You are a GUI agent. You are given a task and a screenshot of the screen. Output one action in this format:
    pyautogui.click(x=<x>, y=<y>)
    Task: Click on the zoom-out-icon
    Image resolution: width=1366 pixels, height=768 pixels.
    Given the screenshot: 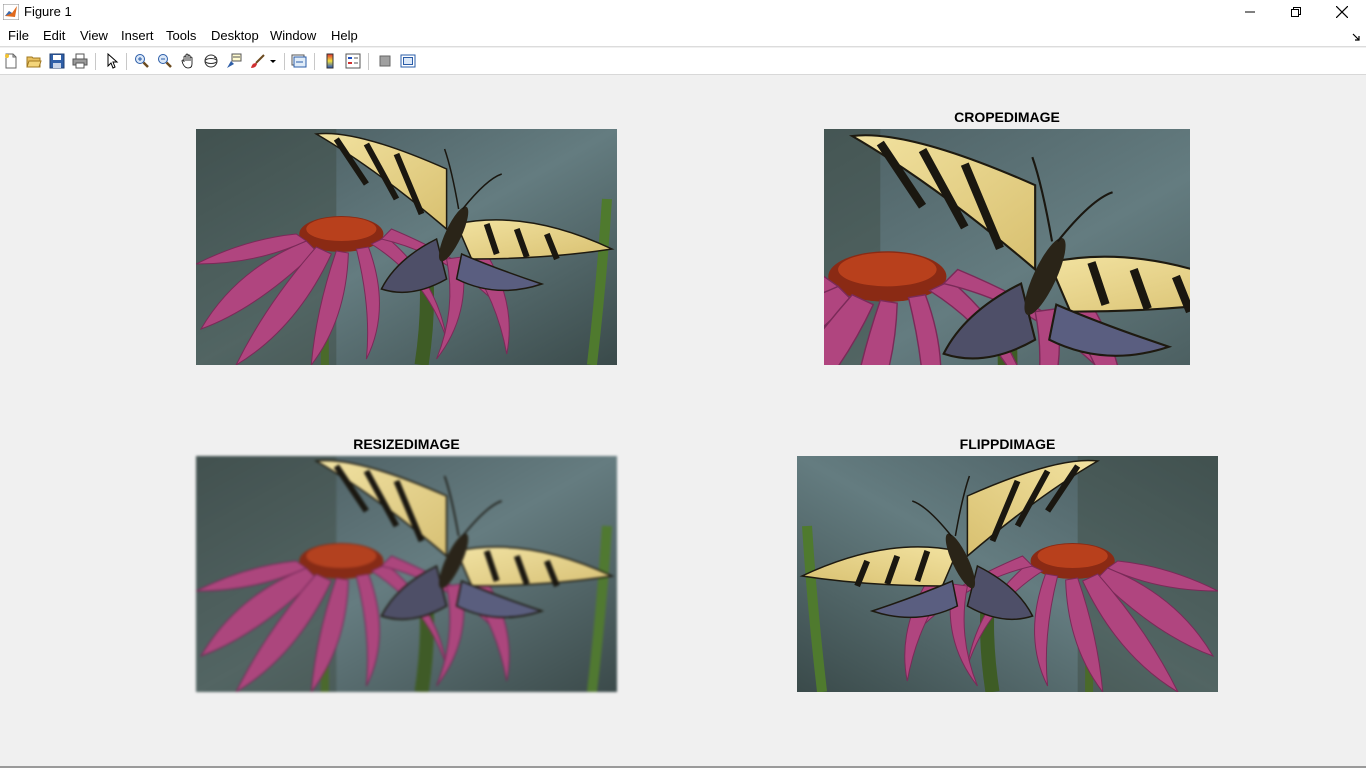 What is the action you would take?
    pyautogui.click(x=165, y=61)
    